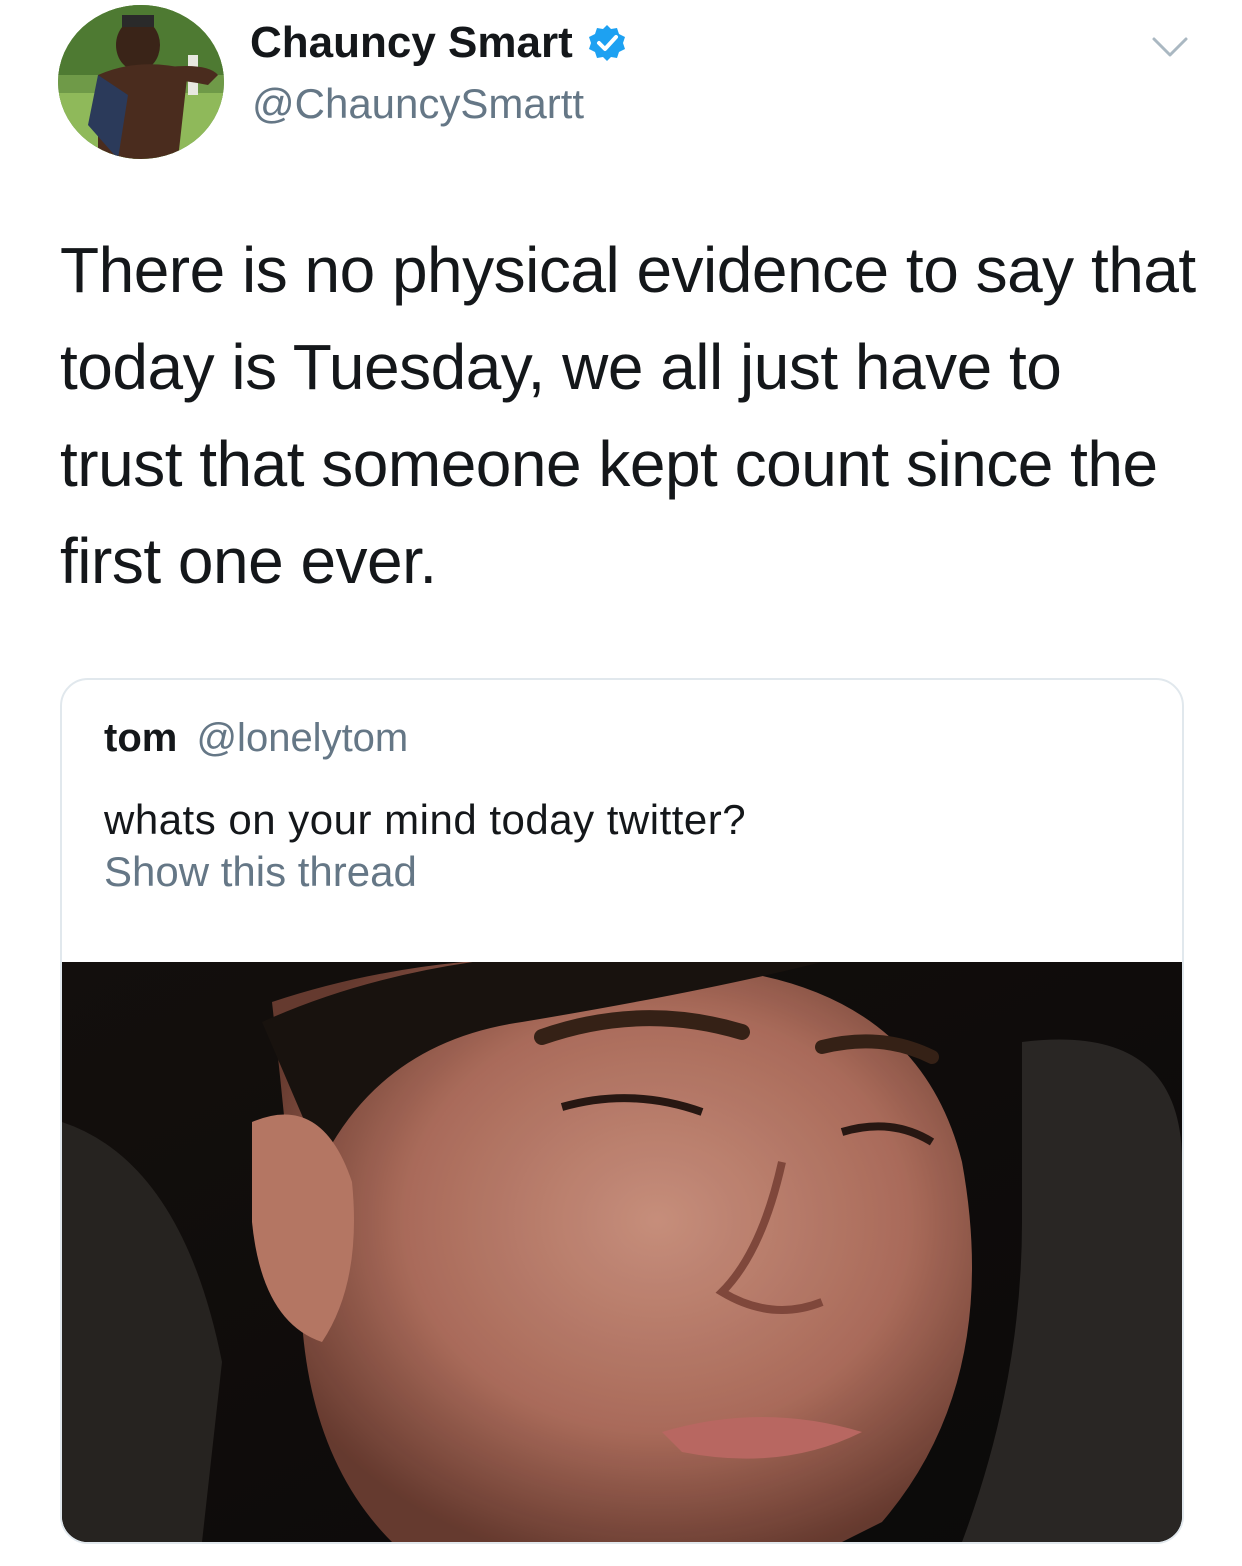 The height and width of the screenshot is (1566, 1242). I want to click on author-handle: @ChauncySmartt, so click(418, 104).